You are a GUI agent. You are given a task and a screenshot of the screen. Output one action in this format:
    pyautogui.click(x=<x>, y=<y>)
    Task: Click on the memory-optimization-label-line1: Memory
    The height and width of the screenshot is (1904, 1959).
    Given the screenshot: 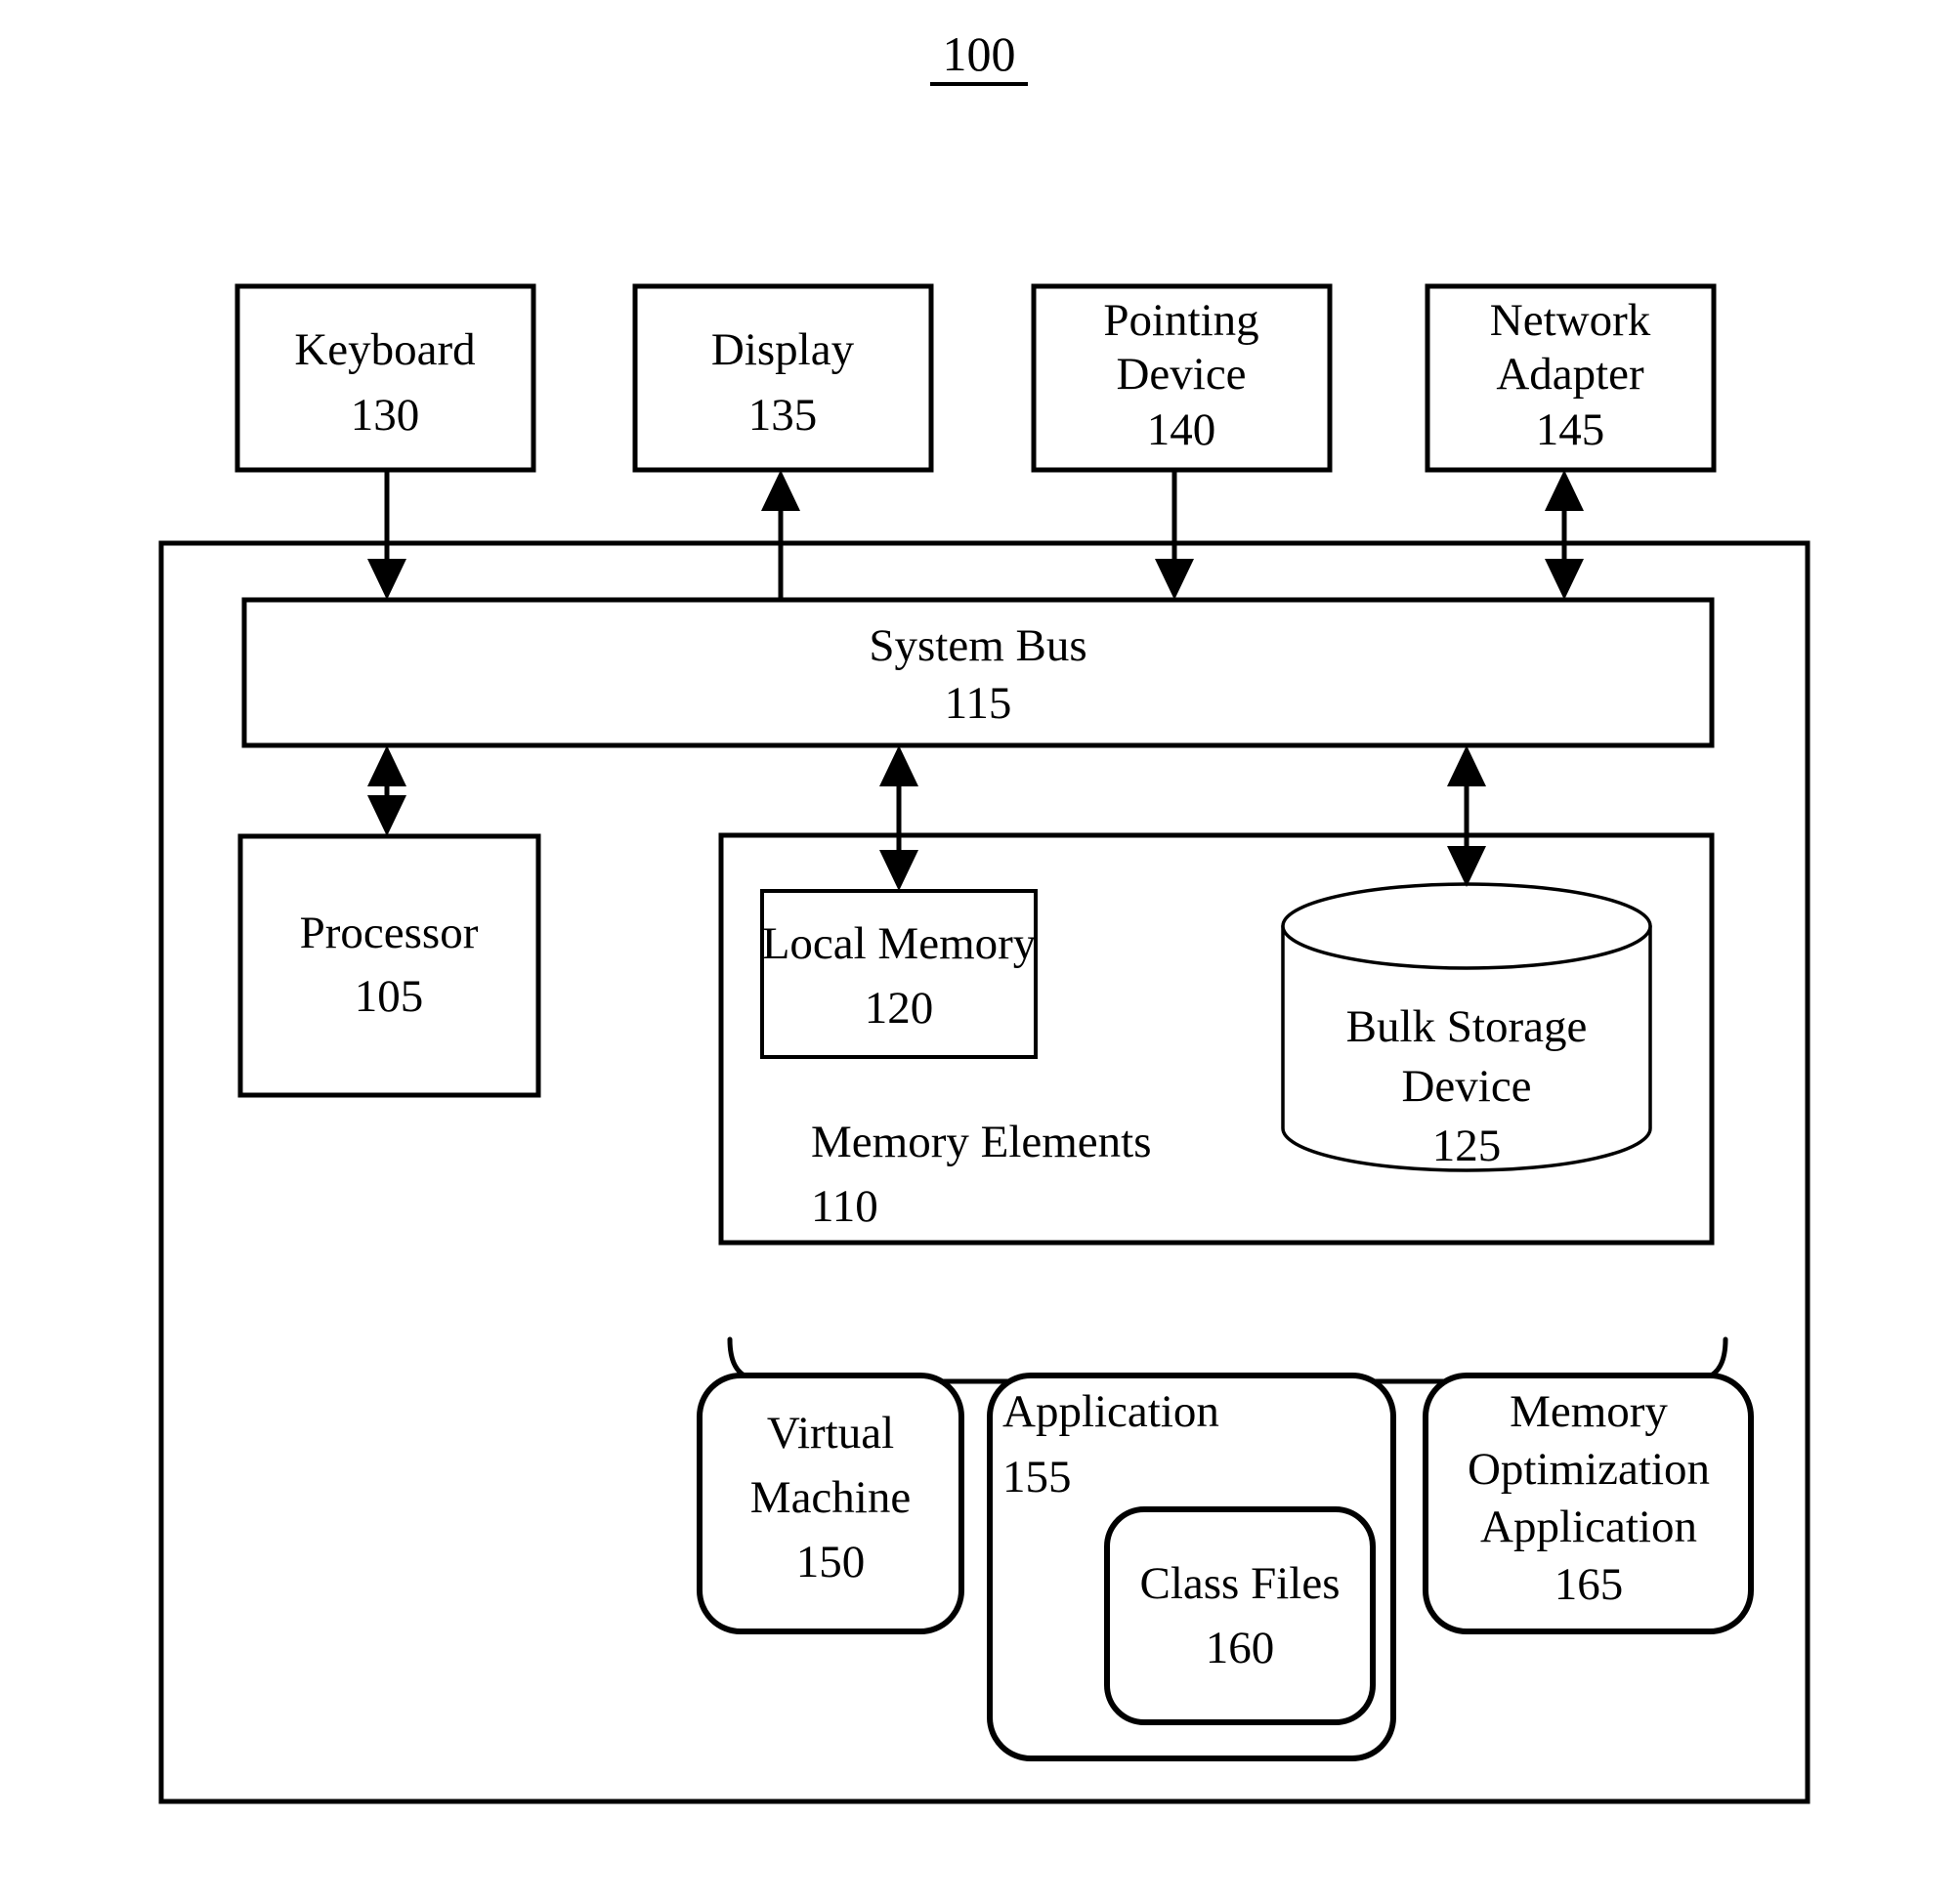 What is the action you would take?
    pyautogui.click(x=1589, y=1411)
    